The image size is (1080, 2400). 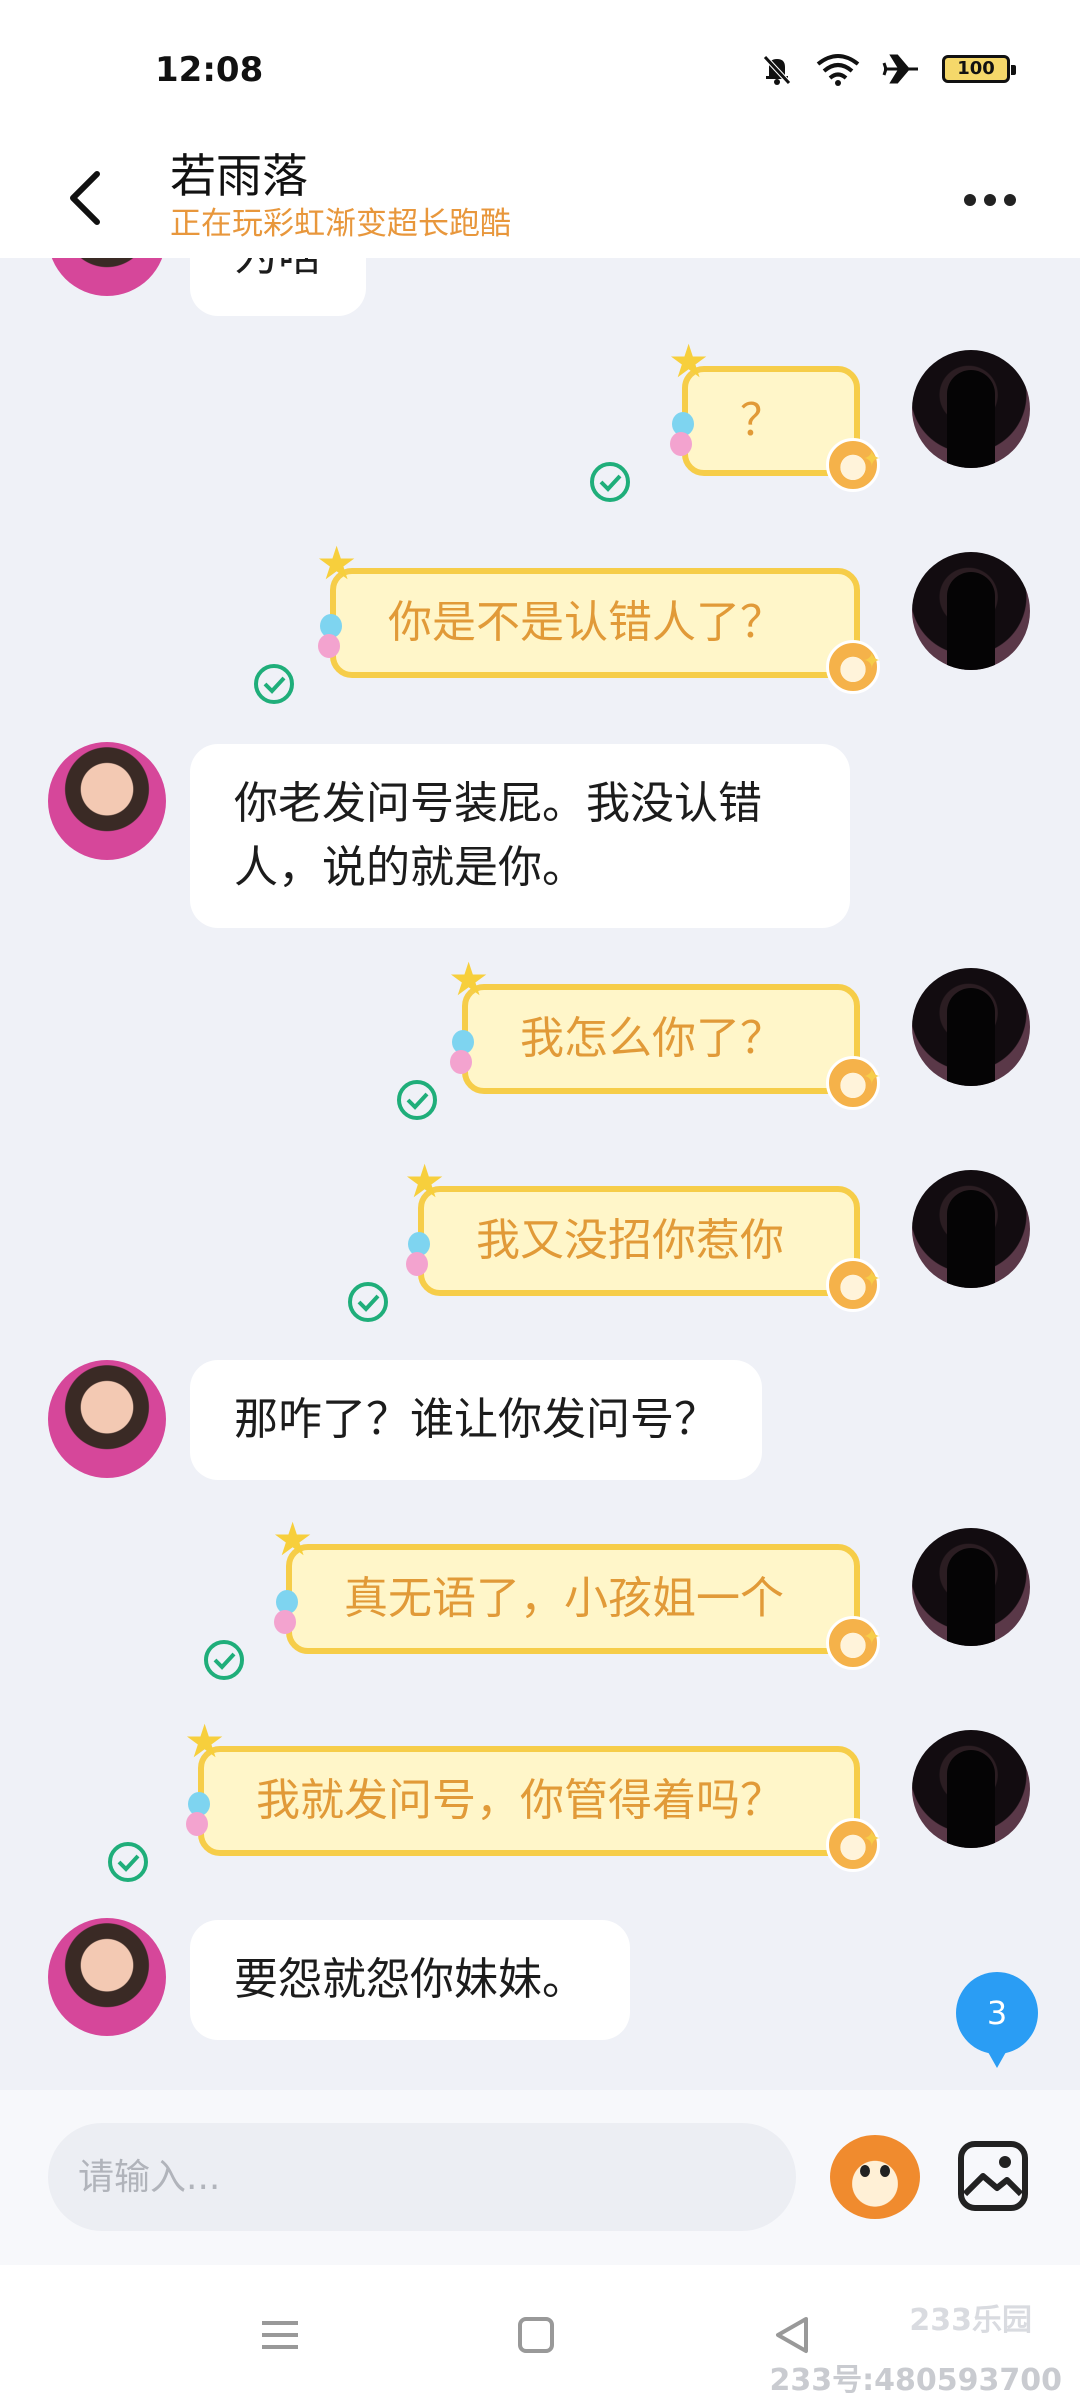 I want to click on message-text: ？, so click(x=762, y=420).